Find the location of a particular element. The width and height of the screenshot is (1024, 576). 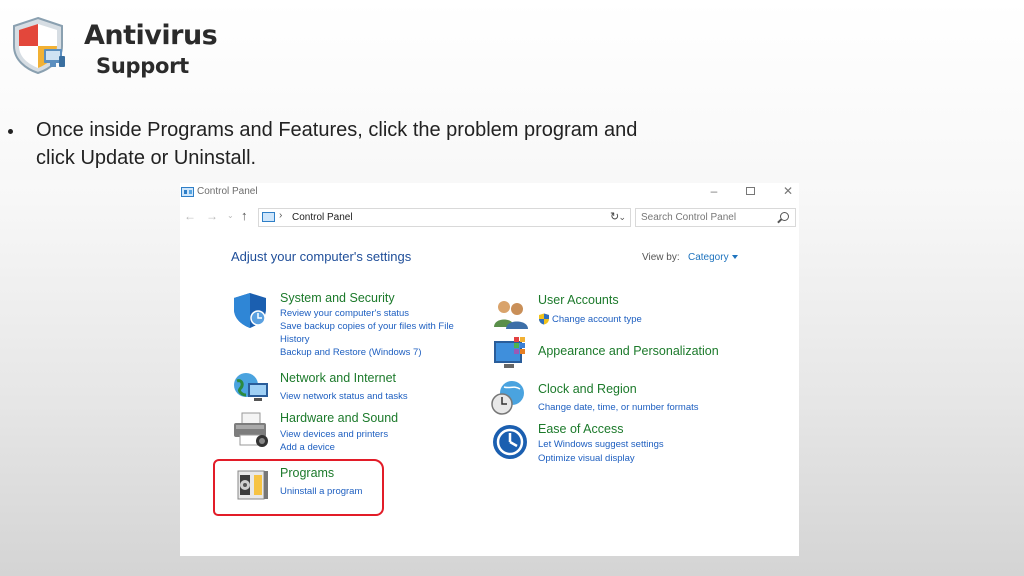

file-history-link-cont: History is located at coordinates (295, 339).